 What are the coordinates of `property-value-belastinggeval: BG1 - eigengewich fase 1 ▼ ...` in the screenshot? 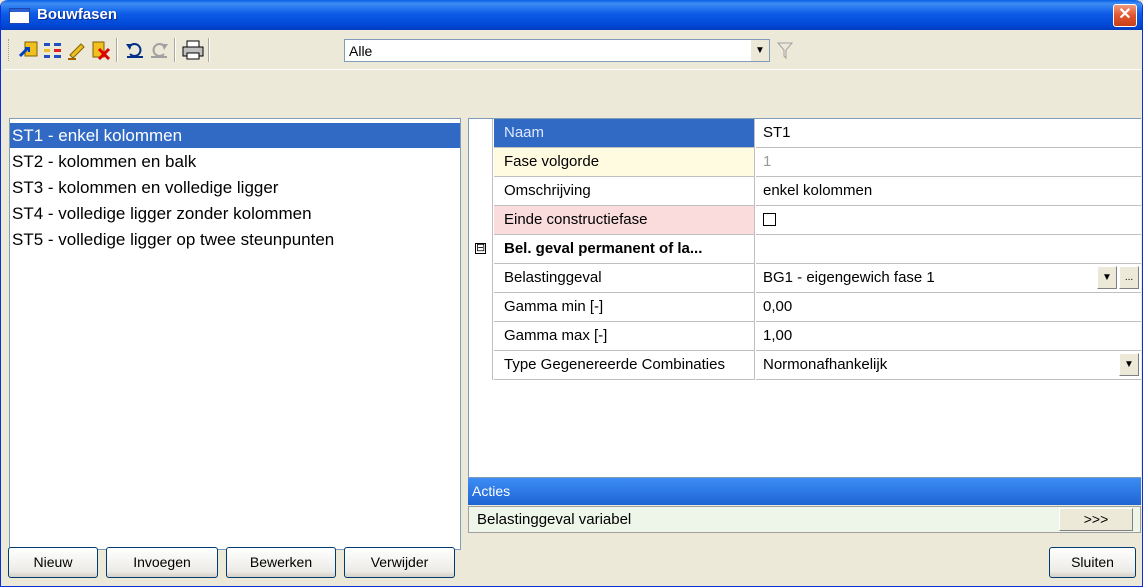 It's located at (948, 278).